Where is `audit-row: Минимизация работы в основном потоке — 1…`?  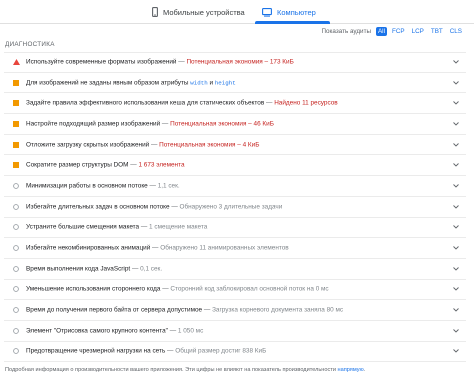 audit-row: Минимизация работы в основном потоке — 1… is located at coordinates (235, 186).